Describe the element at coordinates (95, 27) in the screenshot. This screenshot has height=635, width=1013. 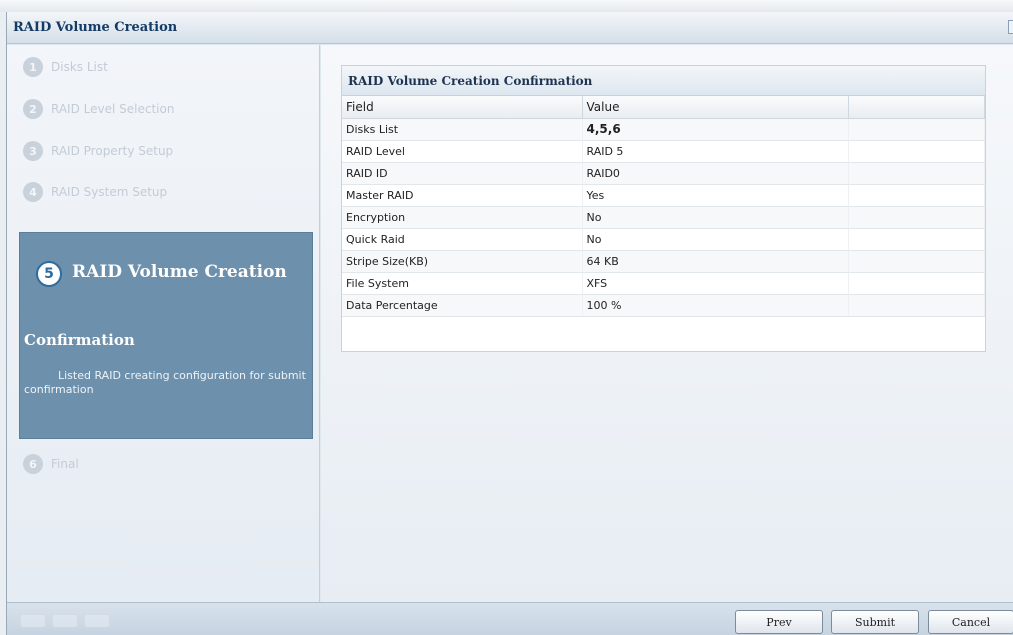
I see `window-title: RAID Volume Creation` at that location.